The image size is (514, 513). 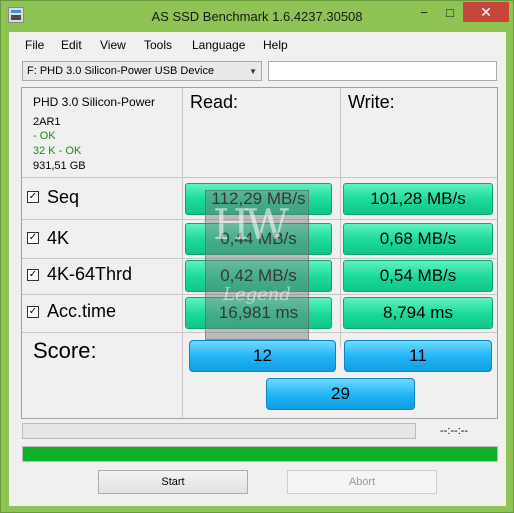 I want to click on options-text-field, so click(x=382, y=71).